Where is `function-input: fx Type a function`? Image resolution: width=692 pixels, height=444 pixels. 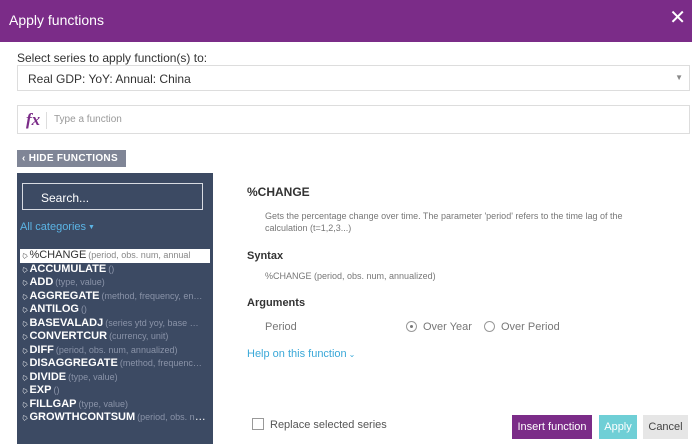
function-input: fx Type a function is located at coordinates (353, 119).